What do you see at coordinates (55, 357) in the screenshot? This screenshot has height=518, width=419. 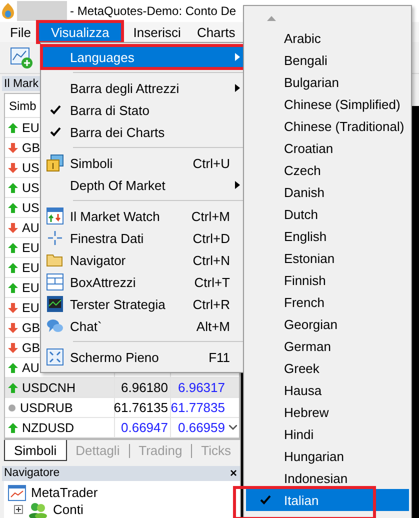 I see `fullscreen-icon` at bounding box center [55, 357].